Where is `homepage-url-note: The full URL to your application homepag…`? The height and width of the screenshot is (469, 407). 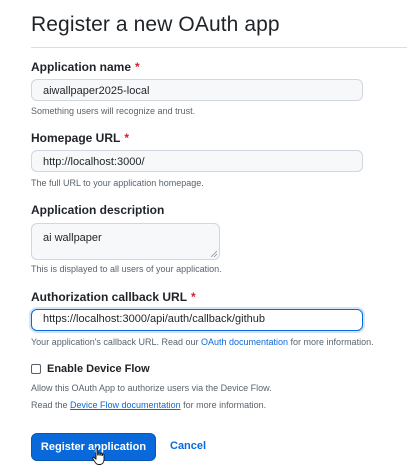
homepage-url-note: The full URL to your application homepag… is located at coordinates (117, 183).